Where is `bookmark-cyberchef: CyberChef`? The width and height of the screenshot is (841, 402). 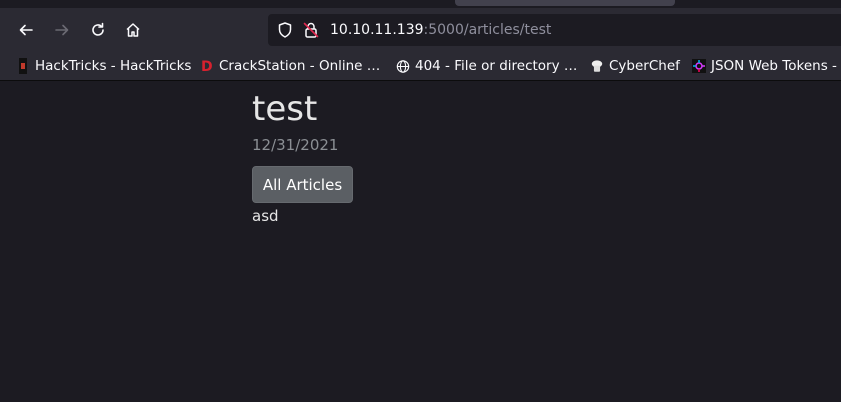 bookmark-cyberchef: CyberChef is located at coordinates (635, 66).